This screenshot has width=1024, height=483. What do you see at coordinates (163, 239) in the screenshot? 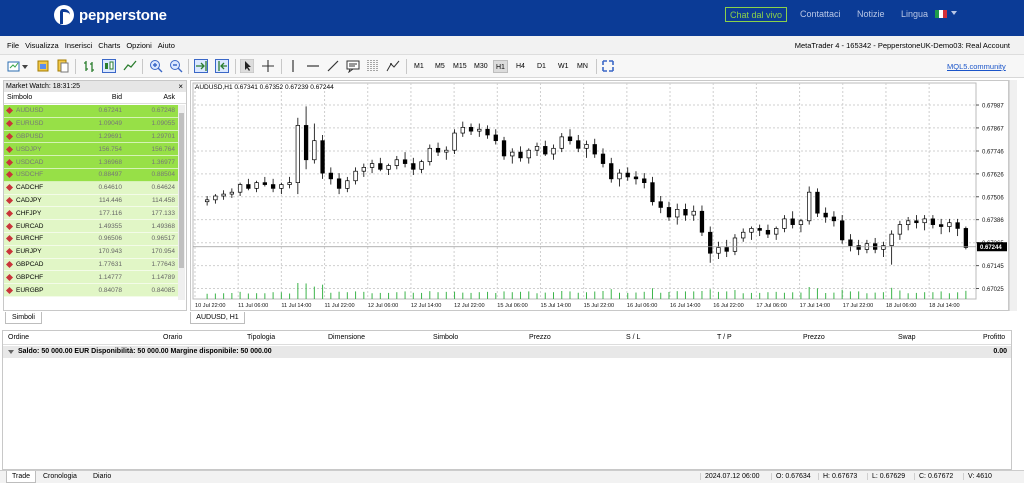
I see `ask-value: 0.96517` at bounding box center [163, 239].